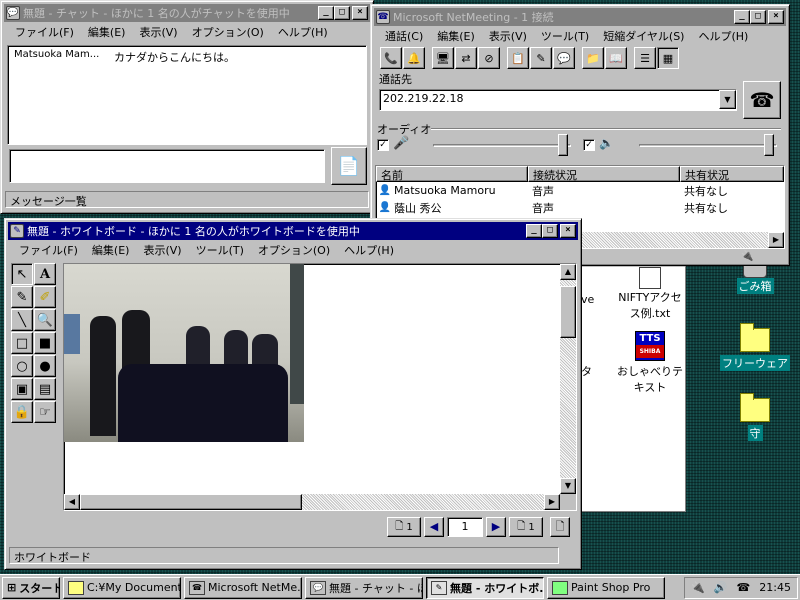 This screenshot has width=800, height=600. Describe the element at coordinates (502, 145) in the screenshot. I see `mic-slider` at that location.